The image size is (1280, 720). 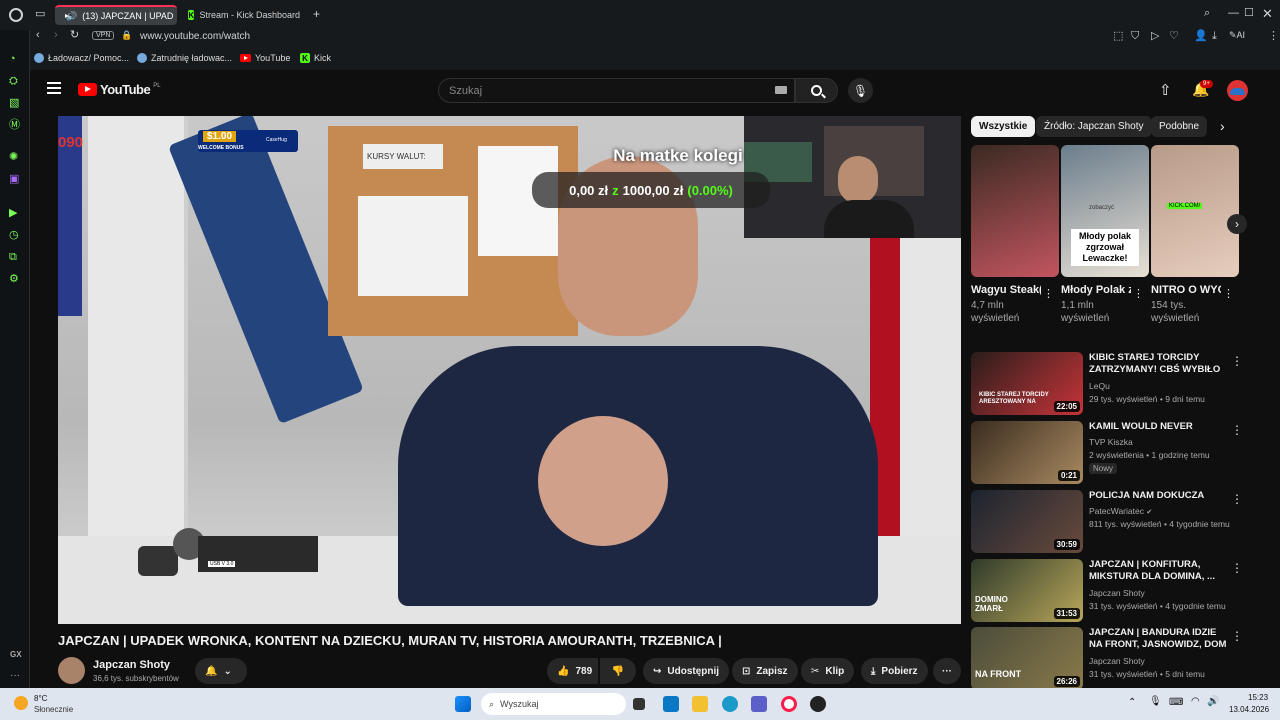 What do you see at coordinates (195, 36) in the screenshot?
I see `url-text: www.youtube.com/watch` at bounding box center [195, 36].